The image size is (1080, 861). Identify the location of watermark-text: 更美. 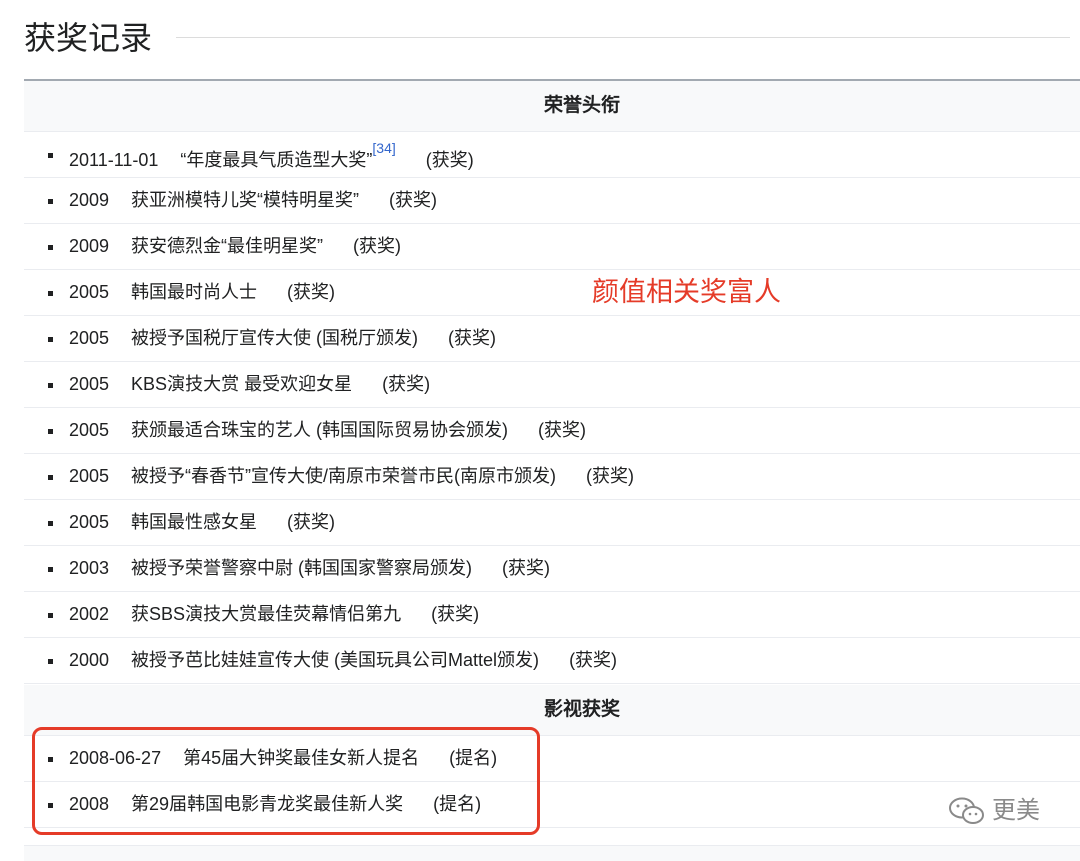
(1016, 810).